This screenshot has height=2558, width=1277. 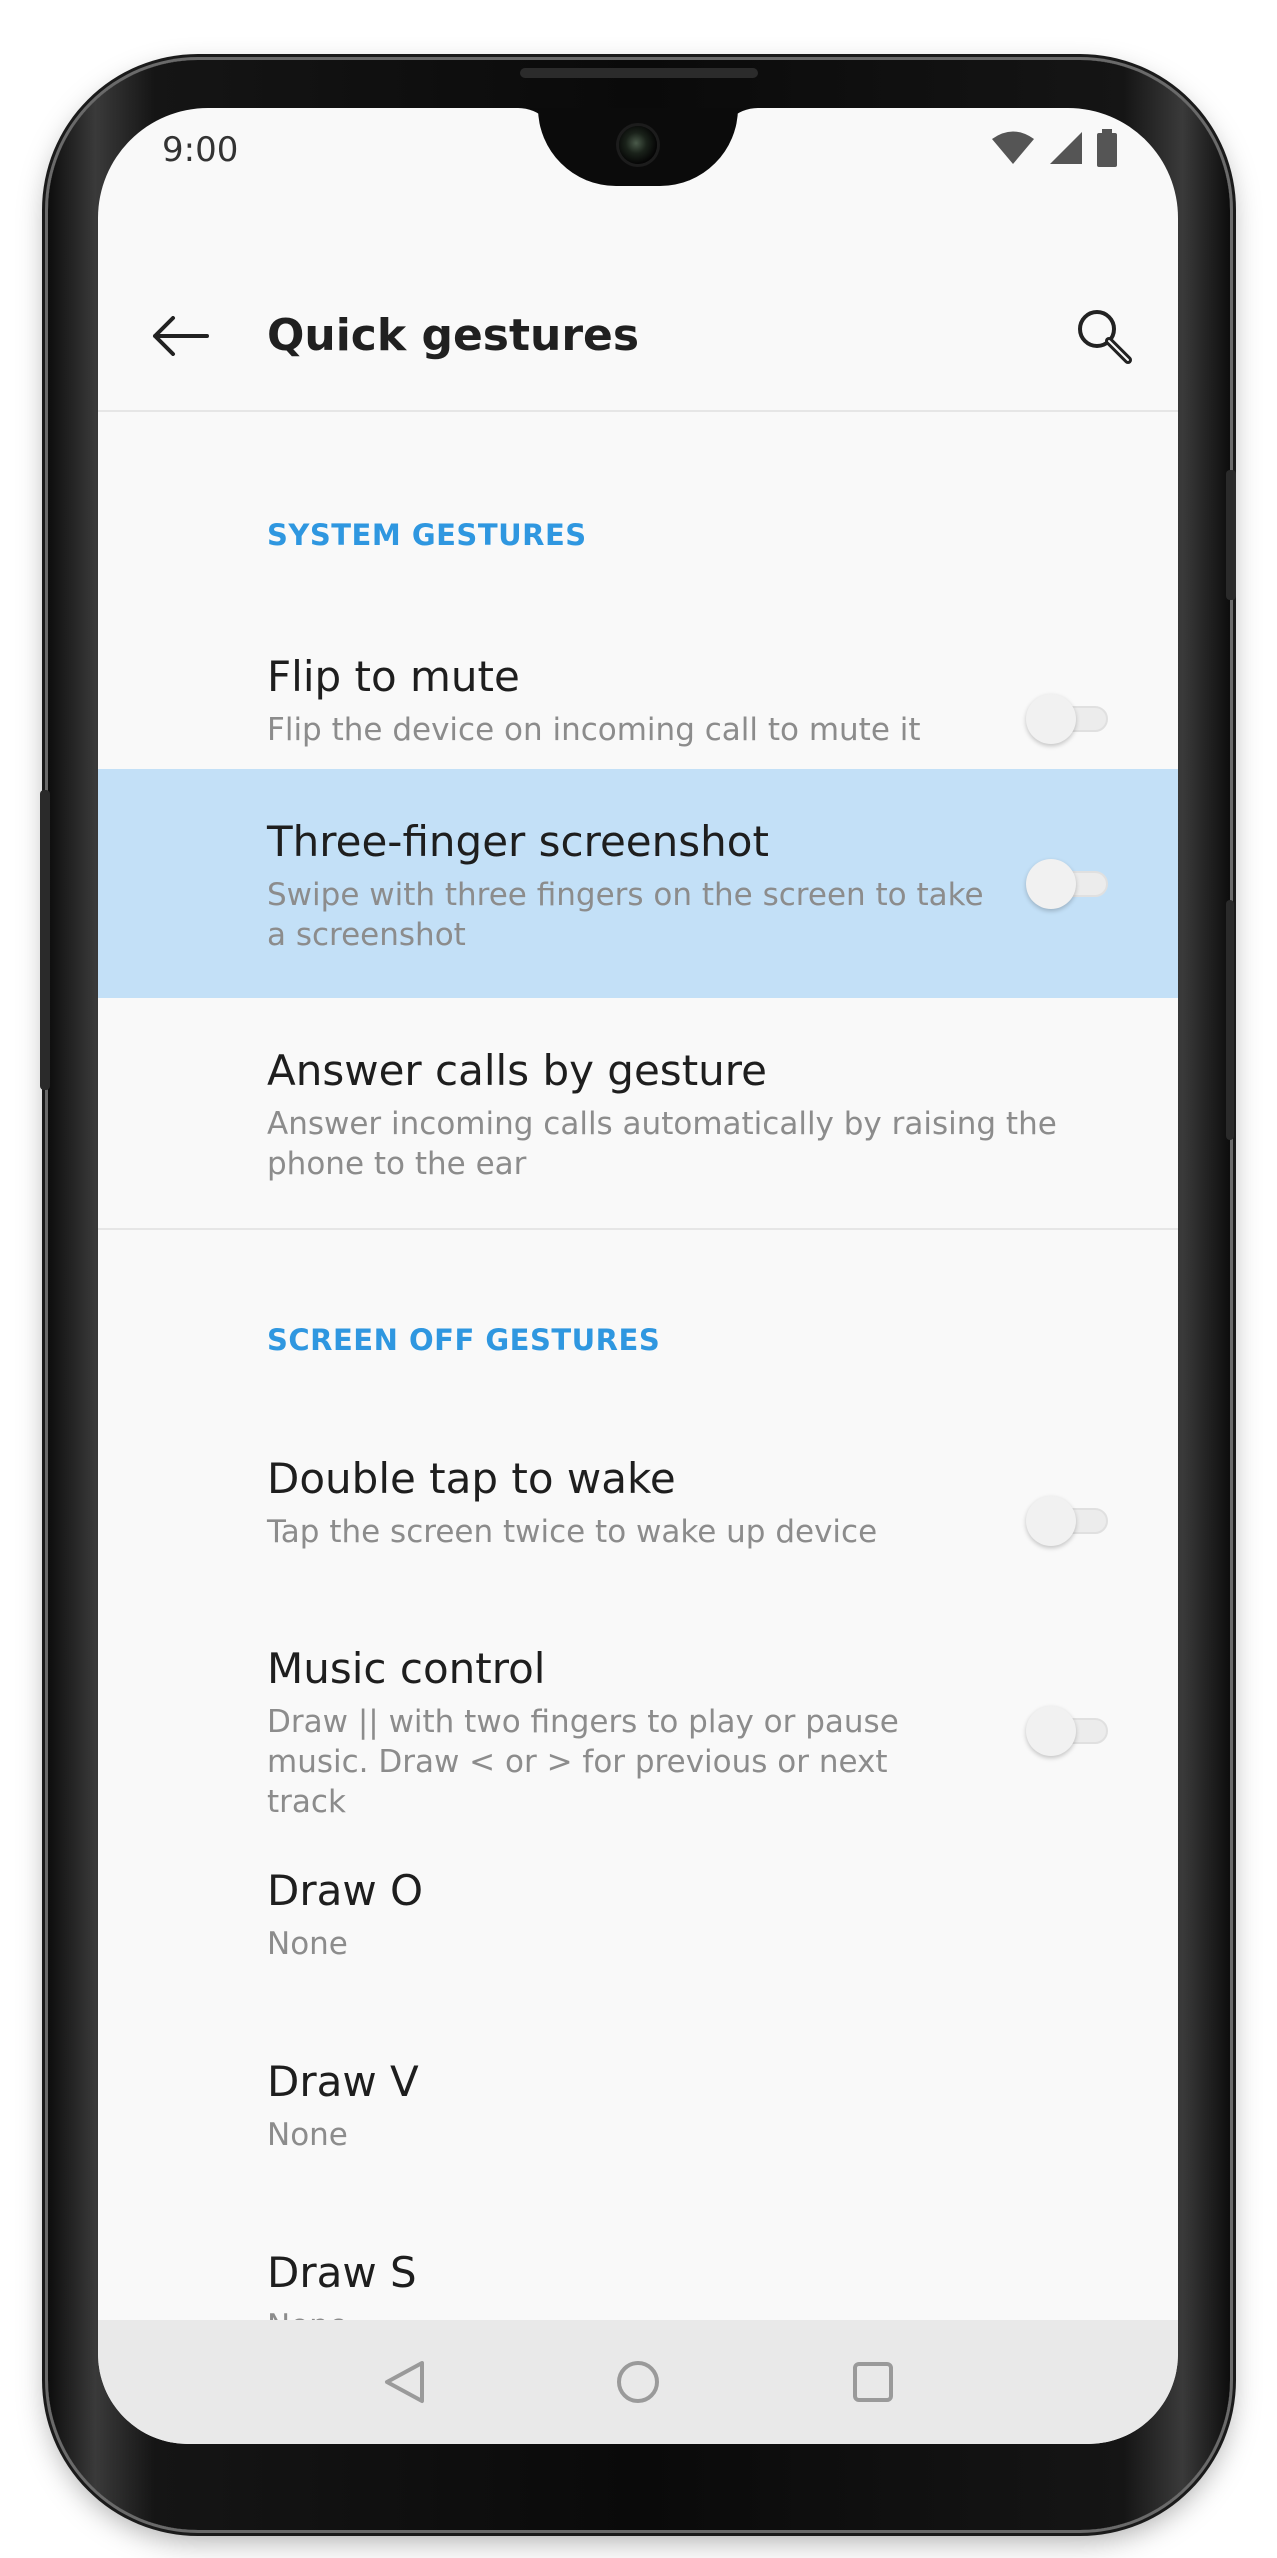 I want to click on setting-draw-v: Draw V None, so click(x=638, y=2144).